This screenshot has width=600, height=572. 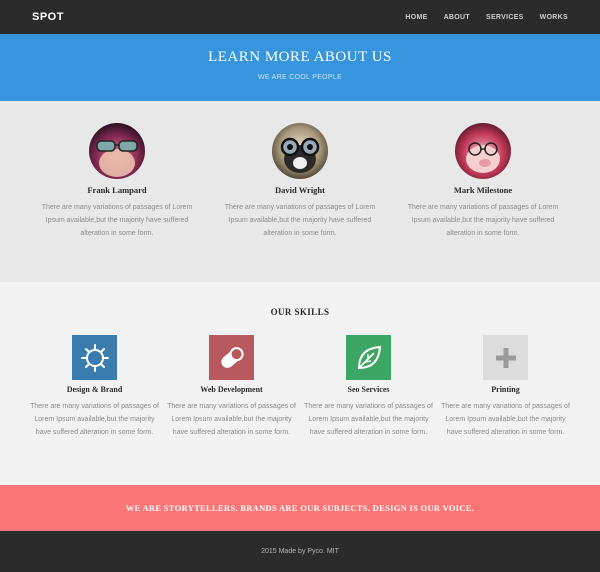 What do you see at coordinates (457, 17) in the screenshot?
I see `nav-link-about: ABOUT` at bounding box center [457, 17].